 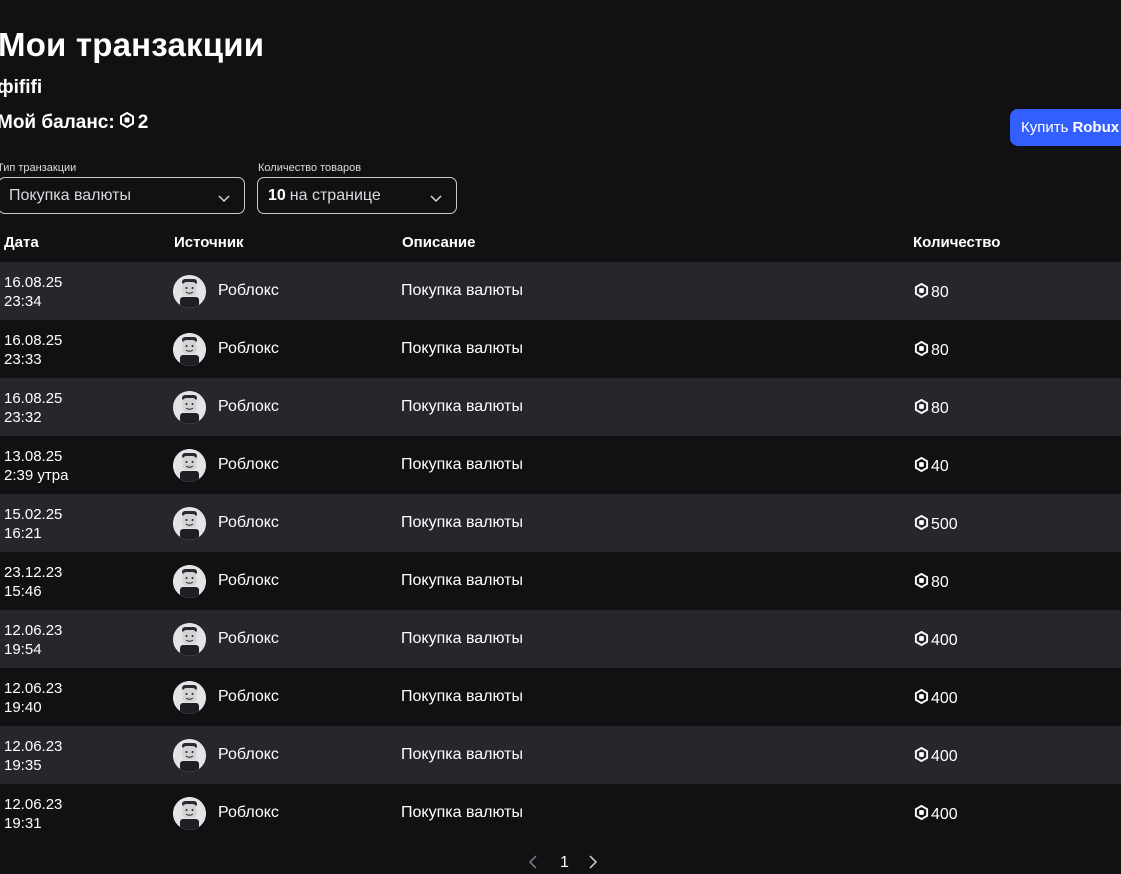 I want to click on chevron-down-icon, so click(x=224, y=199).